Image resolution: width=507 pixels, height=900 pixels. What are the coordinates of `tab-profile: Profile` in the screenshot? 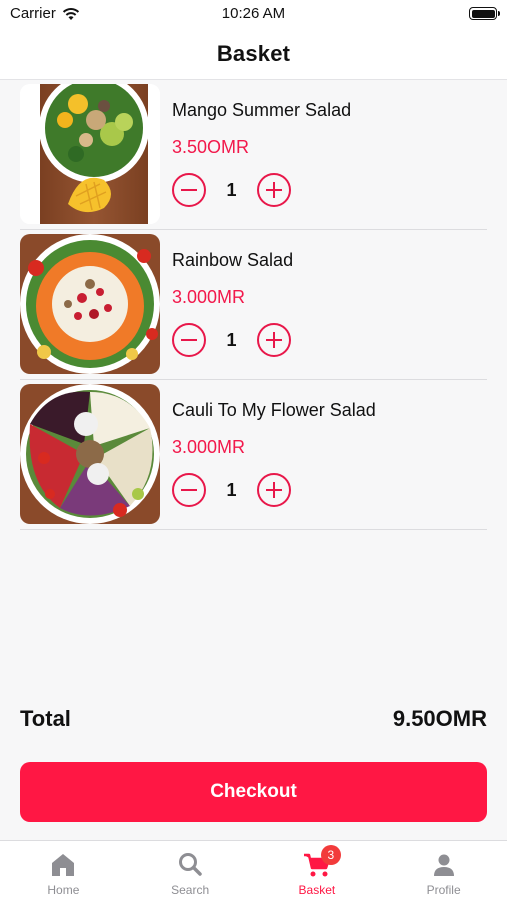 It's located at (443, 870).